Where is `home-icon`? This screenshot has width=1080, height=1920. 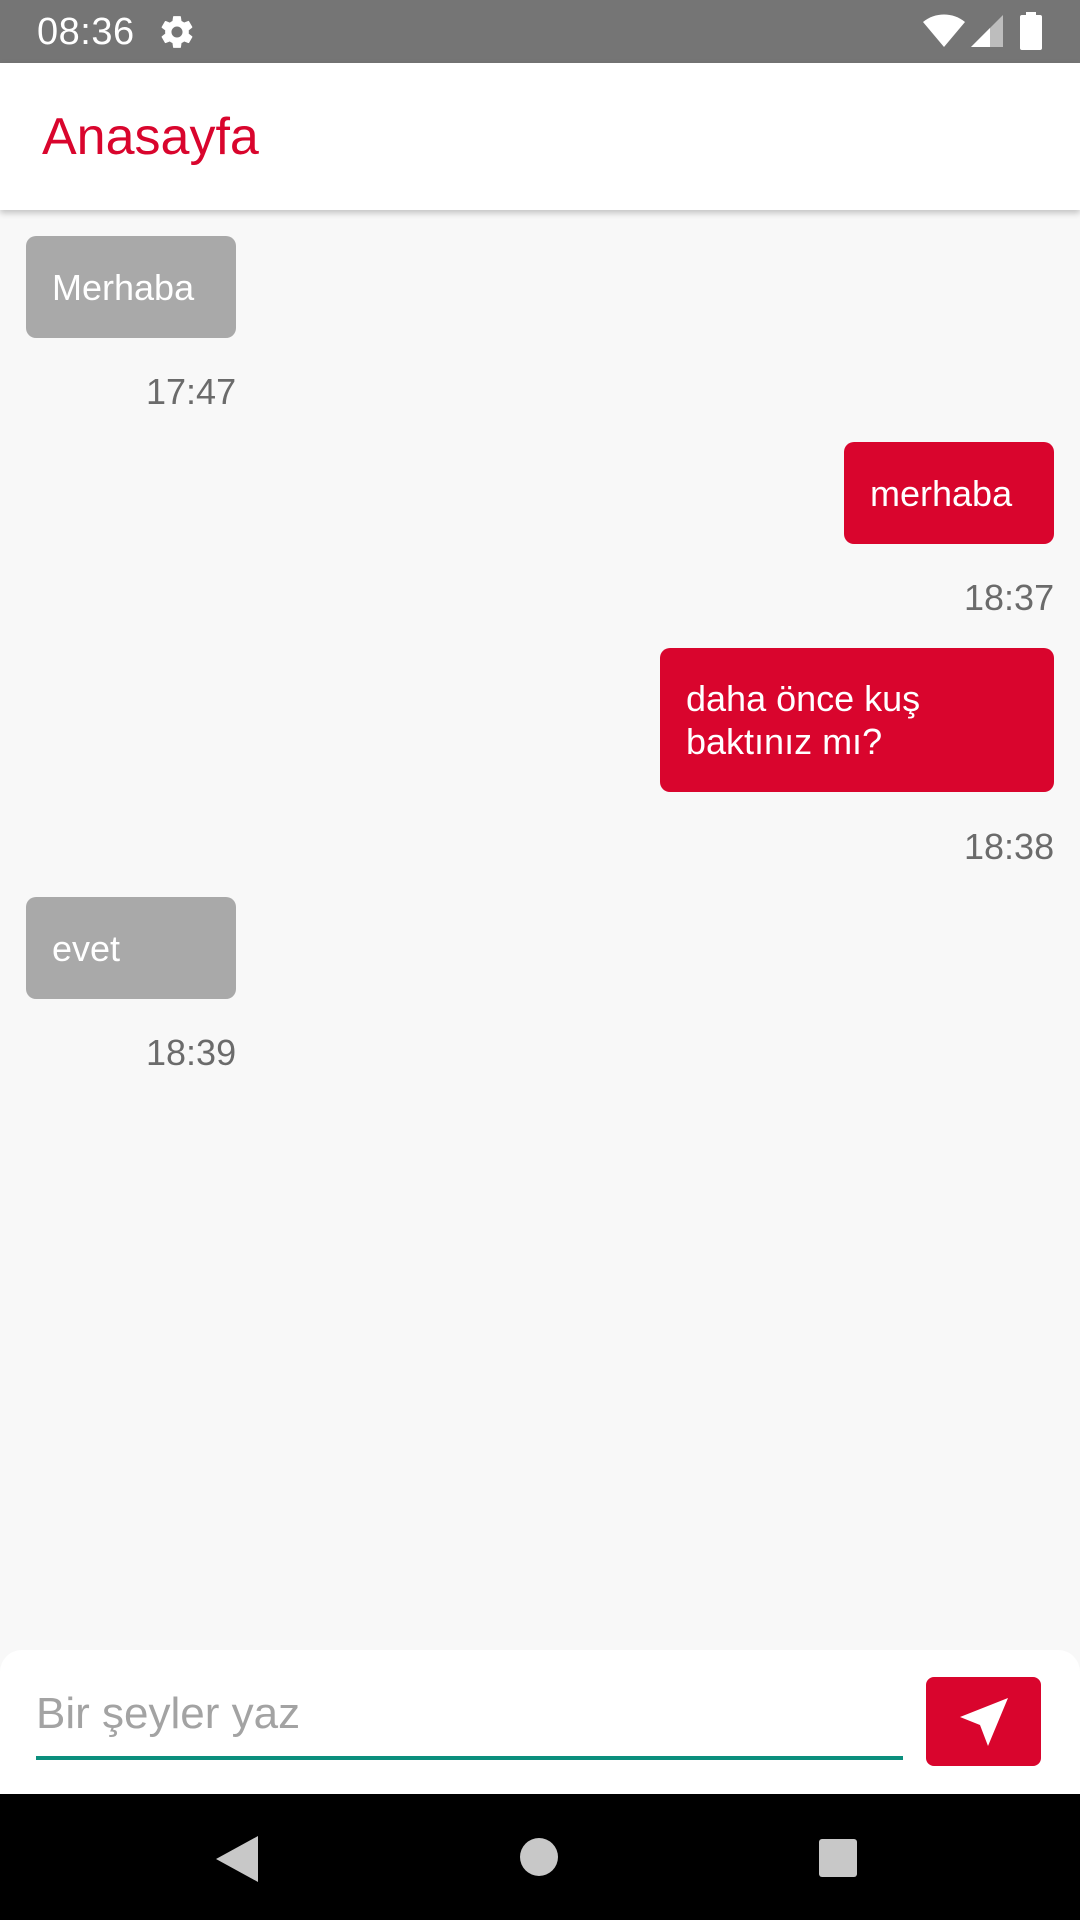 home-icon is located at coordinates (539, 1857).